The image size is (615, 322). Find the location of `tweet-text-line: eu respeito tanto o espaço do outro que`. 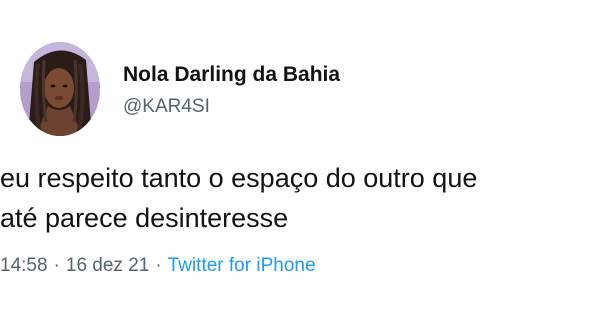

tweet-text-line: eu respeito tanto o espaço do outro que is located at coordinates (239, 178).